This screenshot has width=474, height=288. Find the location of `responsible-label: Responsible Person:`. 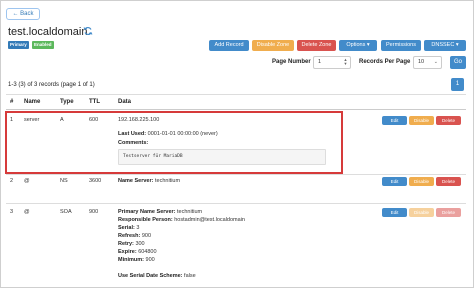

responsible-label: Responsible Person: is located at coordinates (145, 220).